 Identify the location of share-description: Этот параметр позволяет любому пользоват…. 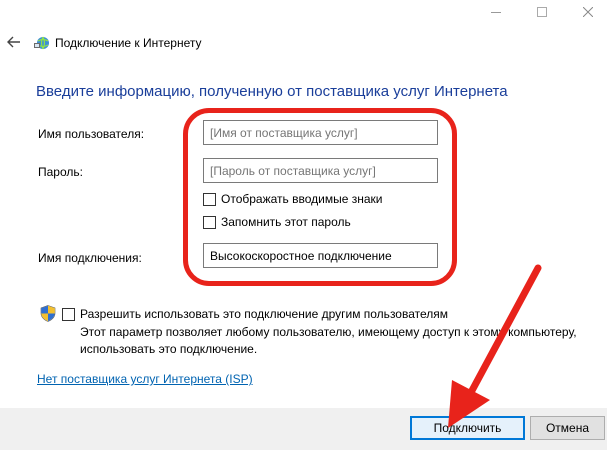
(328, 340).